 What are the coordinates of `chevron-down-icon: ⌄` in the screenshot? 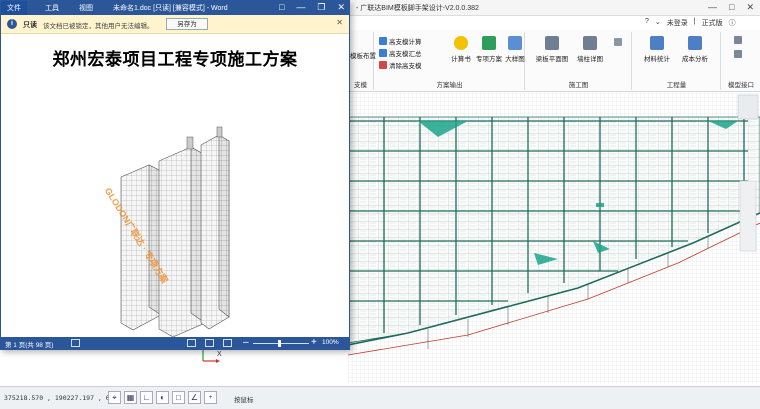 It's located at (658, 23).